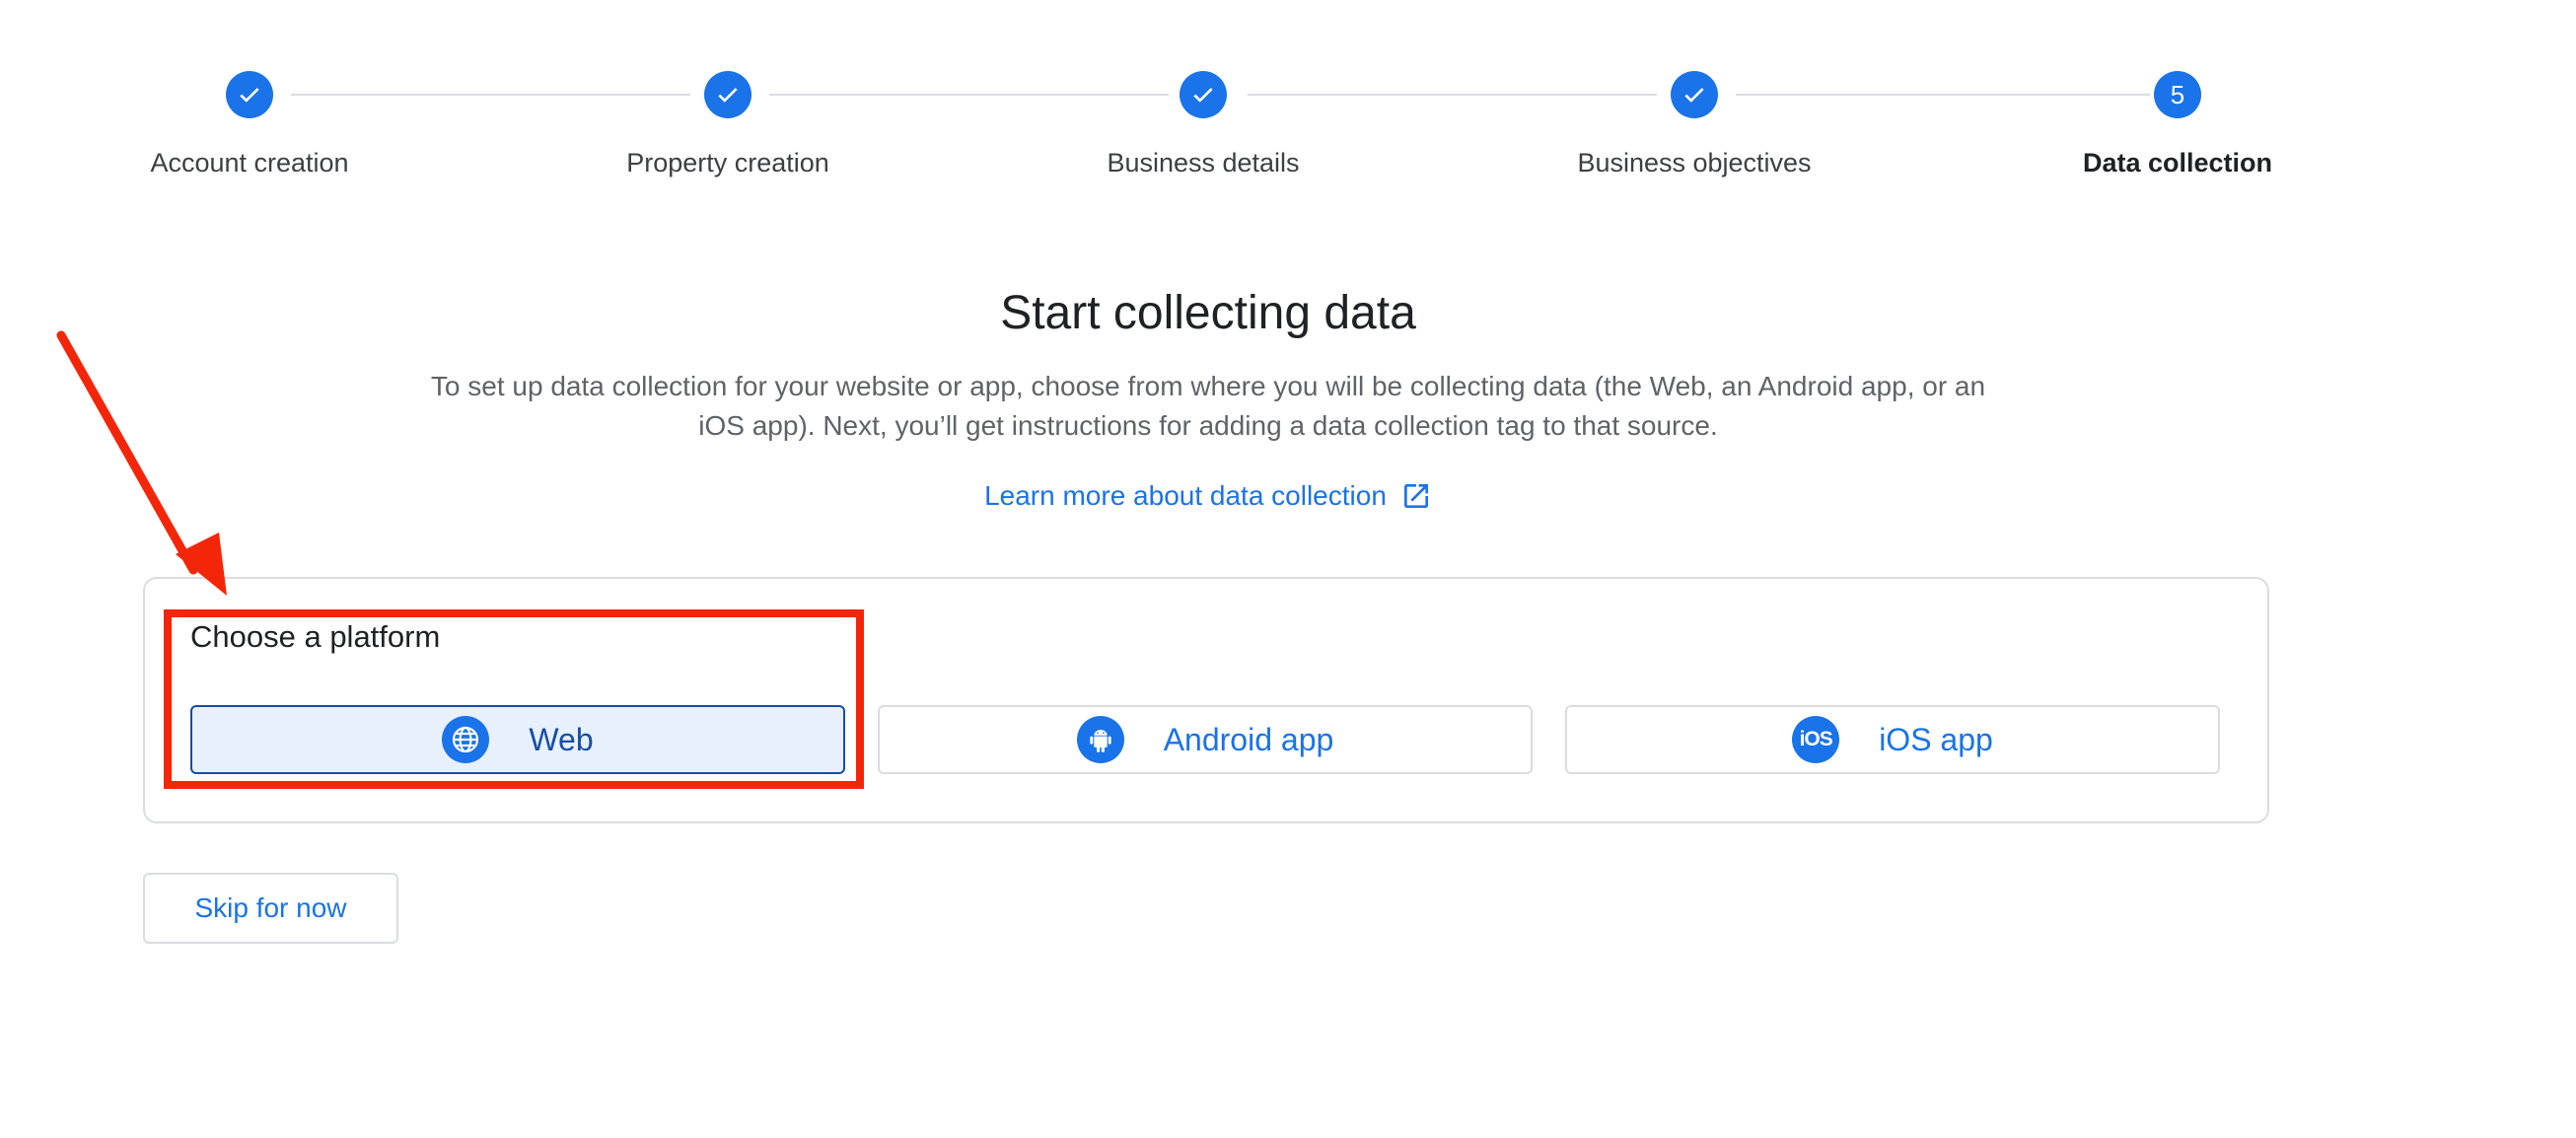 The image size is (2576, 1138). What do you see at coordinates (1415, 496) in the screenshot?
I see `open-in-new-icon` at bounding box center [1415, 496].